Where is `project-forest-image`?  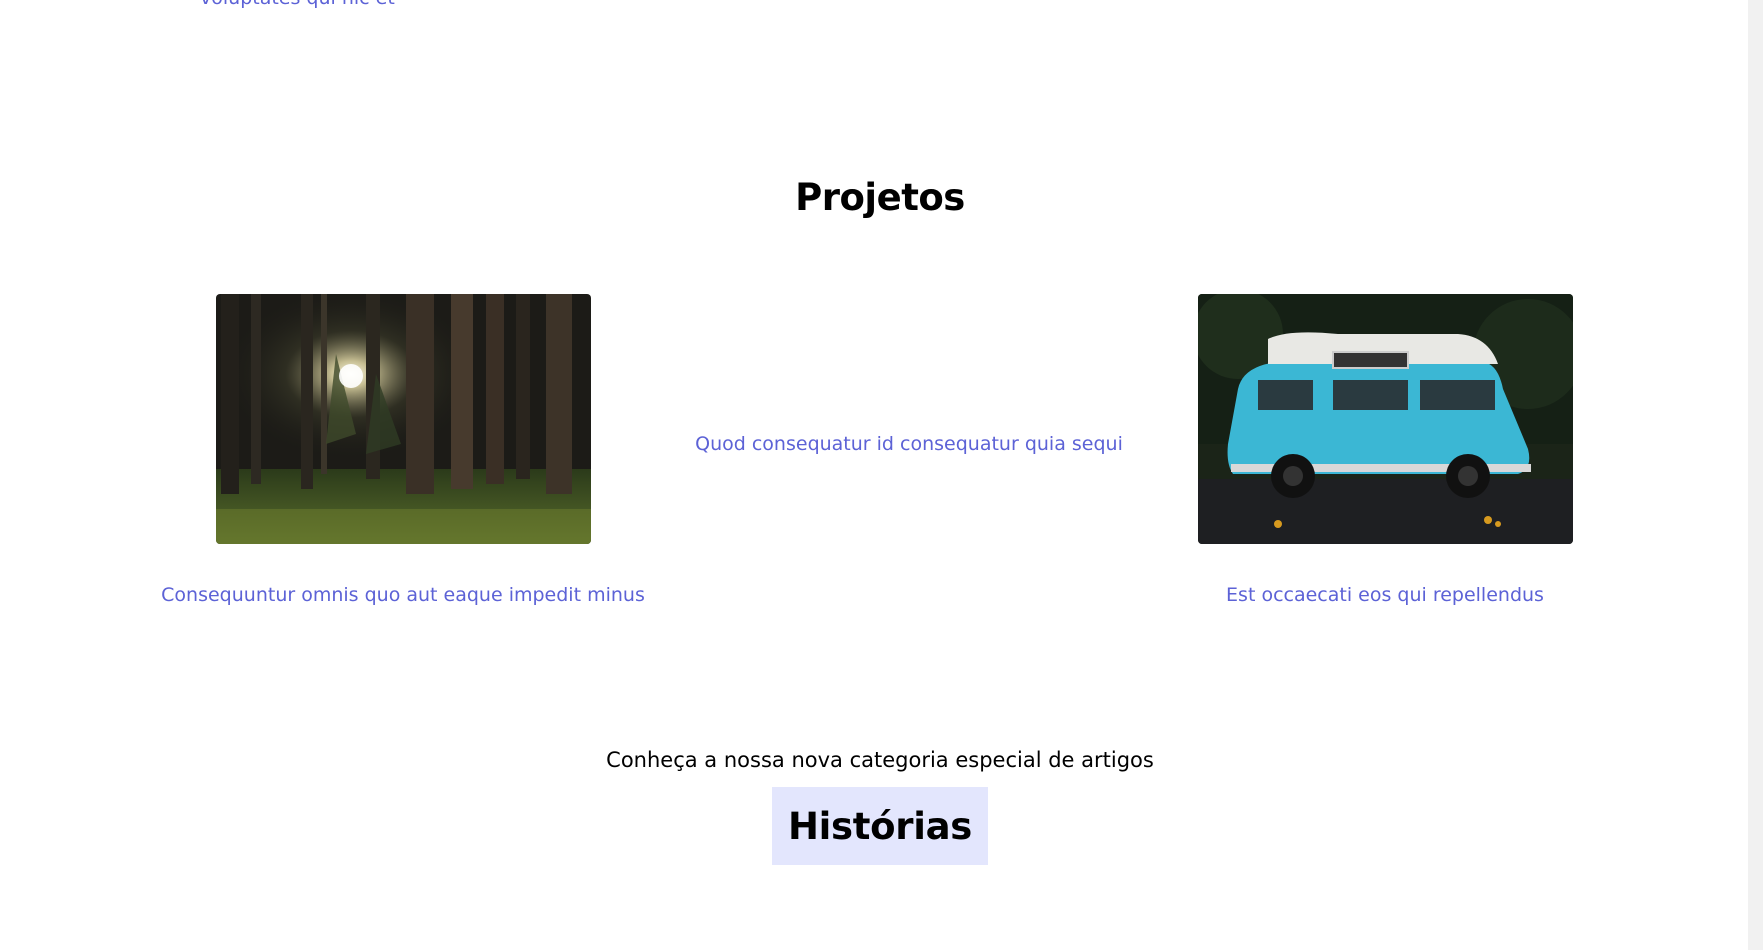
project-forest-image is located at coordinates (403, 419).